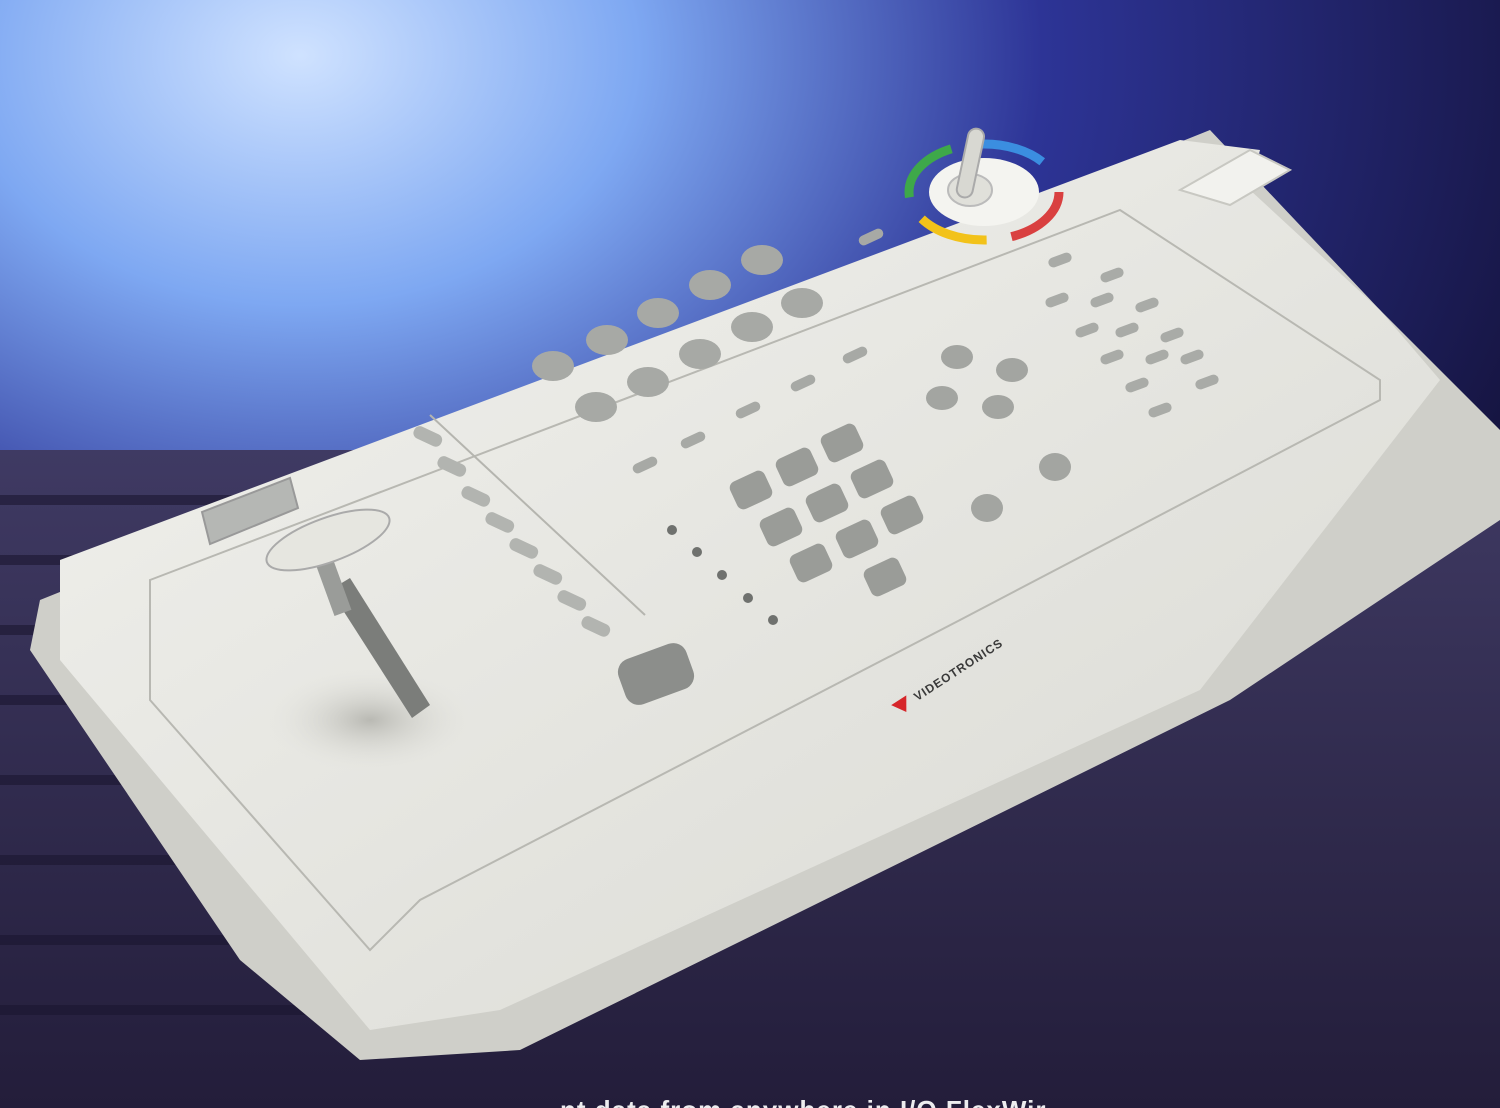 This screenshot has height=1108, width=1500. Describe the element at coordinates (910, 1098) in the screenshot. I see `caption-text: nt data from anywhere in I/O FlexWir` at that location.